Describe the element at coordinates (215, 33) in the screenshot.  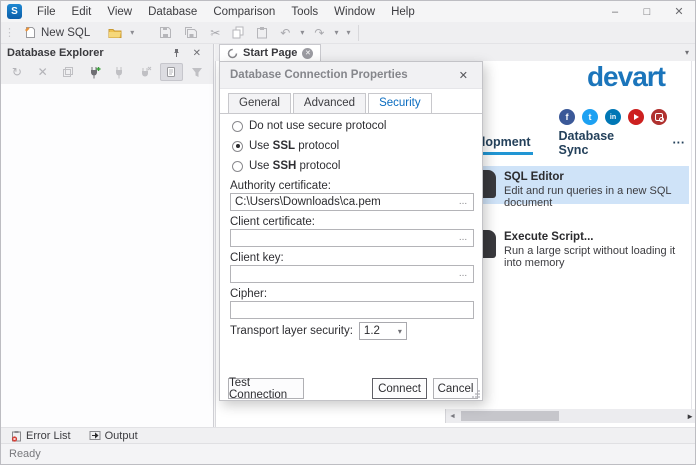
I see `cut-icon: ✂` at that location.